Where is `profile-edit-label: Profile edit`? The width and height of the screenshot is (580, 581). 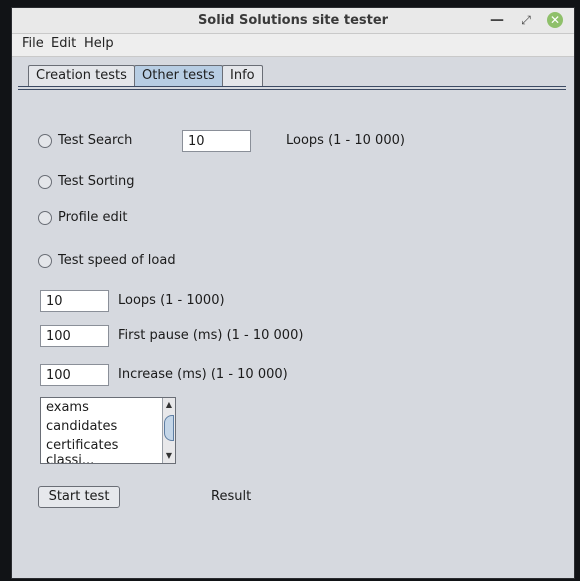
profile-edit-label: Profile edit is located at coordinates (93, 217).